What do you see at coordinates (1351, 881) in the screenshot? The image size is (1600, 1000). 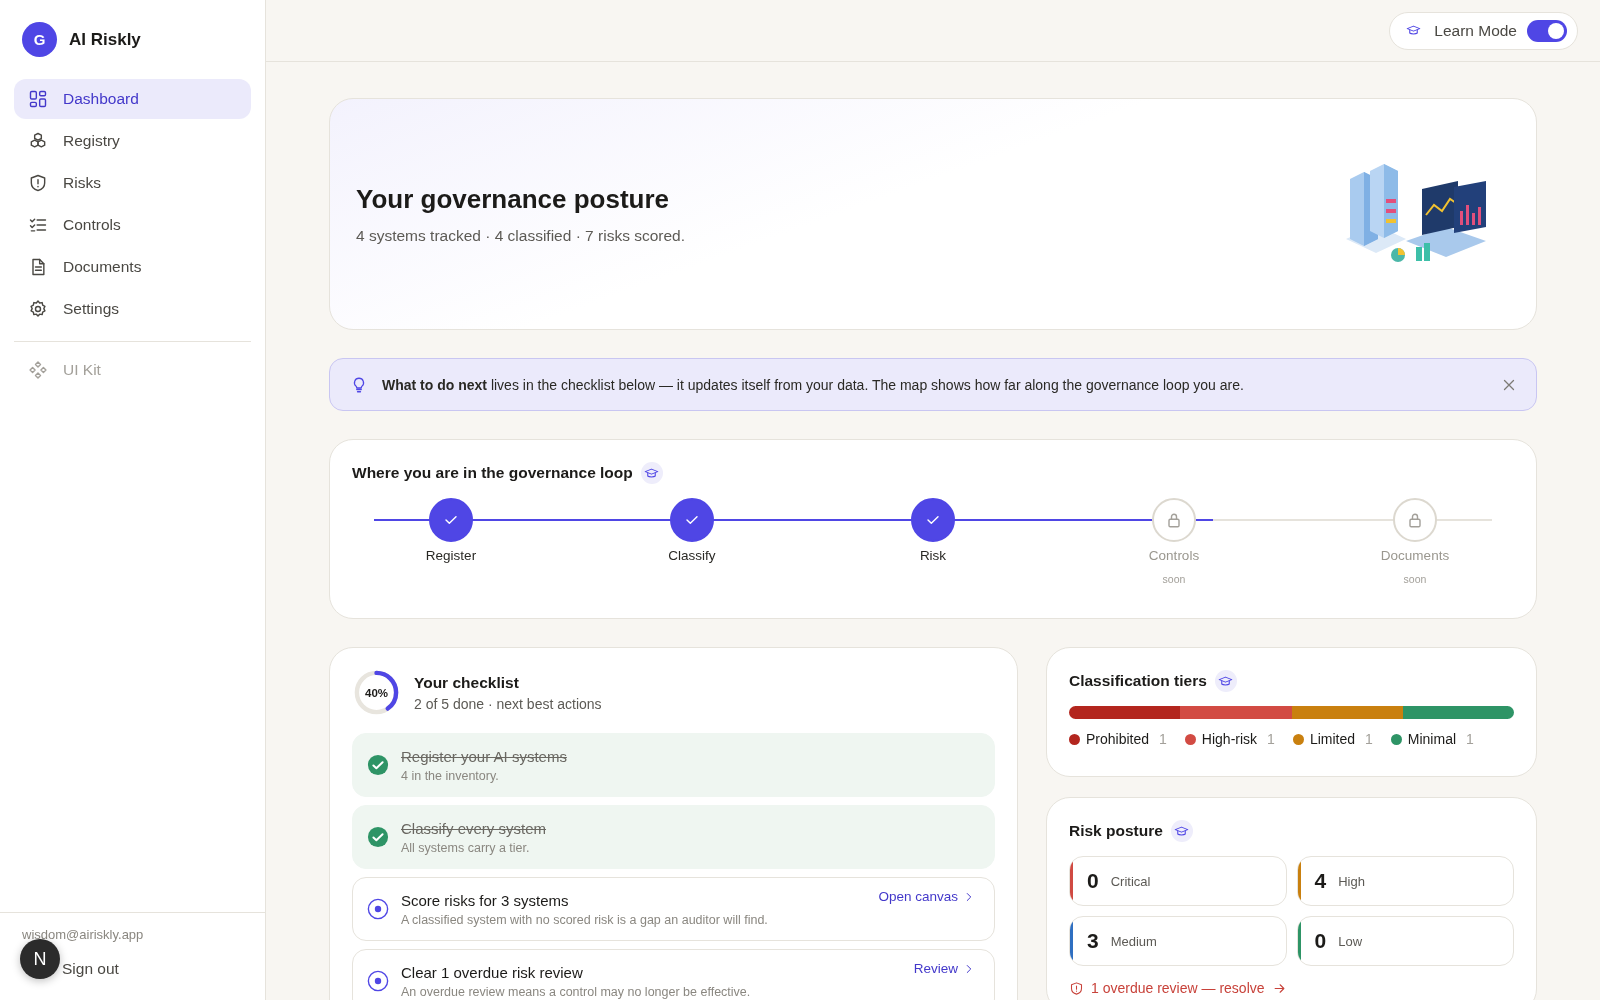 I see `stat-label: High` at bounding box center [1351, 881].